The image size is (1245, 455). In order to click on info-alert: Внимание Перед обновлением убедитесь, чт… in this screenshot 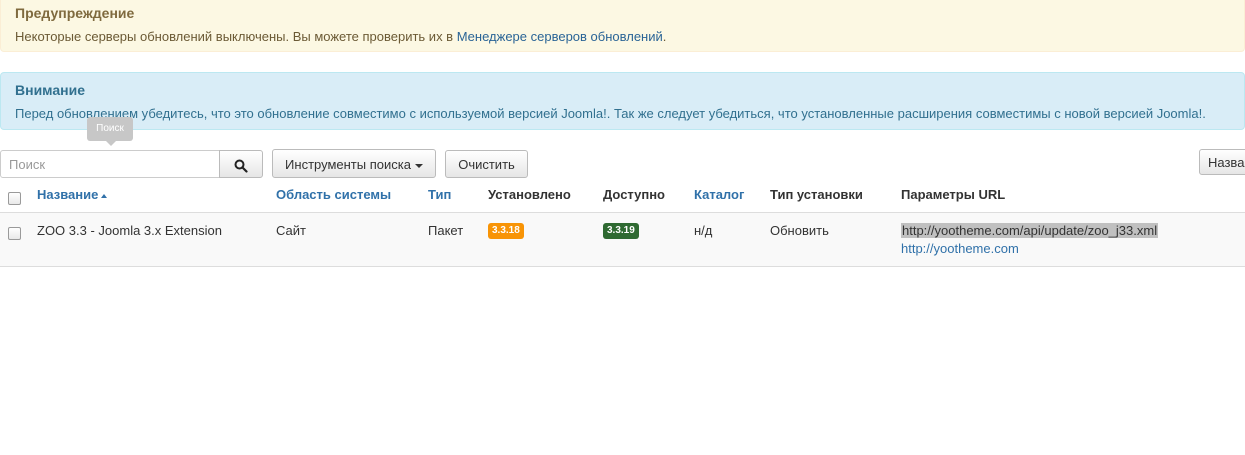, I will do `click(622, 101)`.